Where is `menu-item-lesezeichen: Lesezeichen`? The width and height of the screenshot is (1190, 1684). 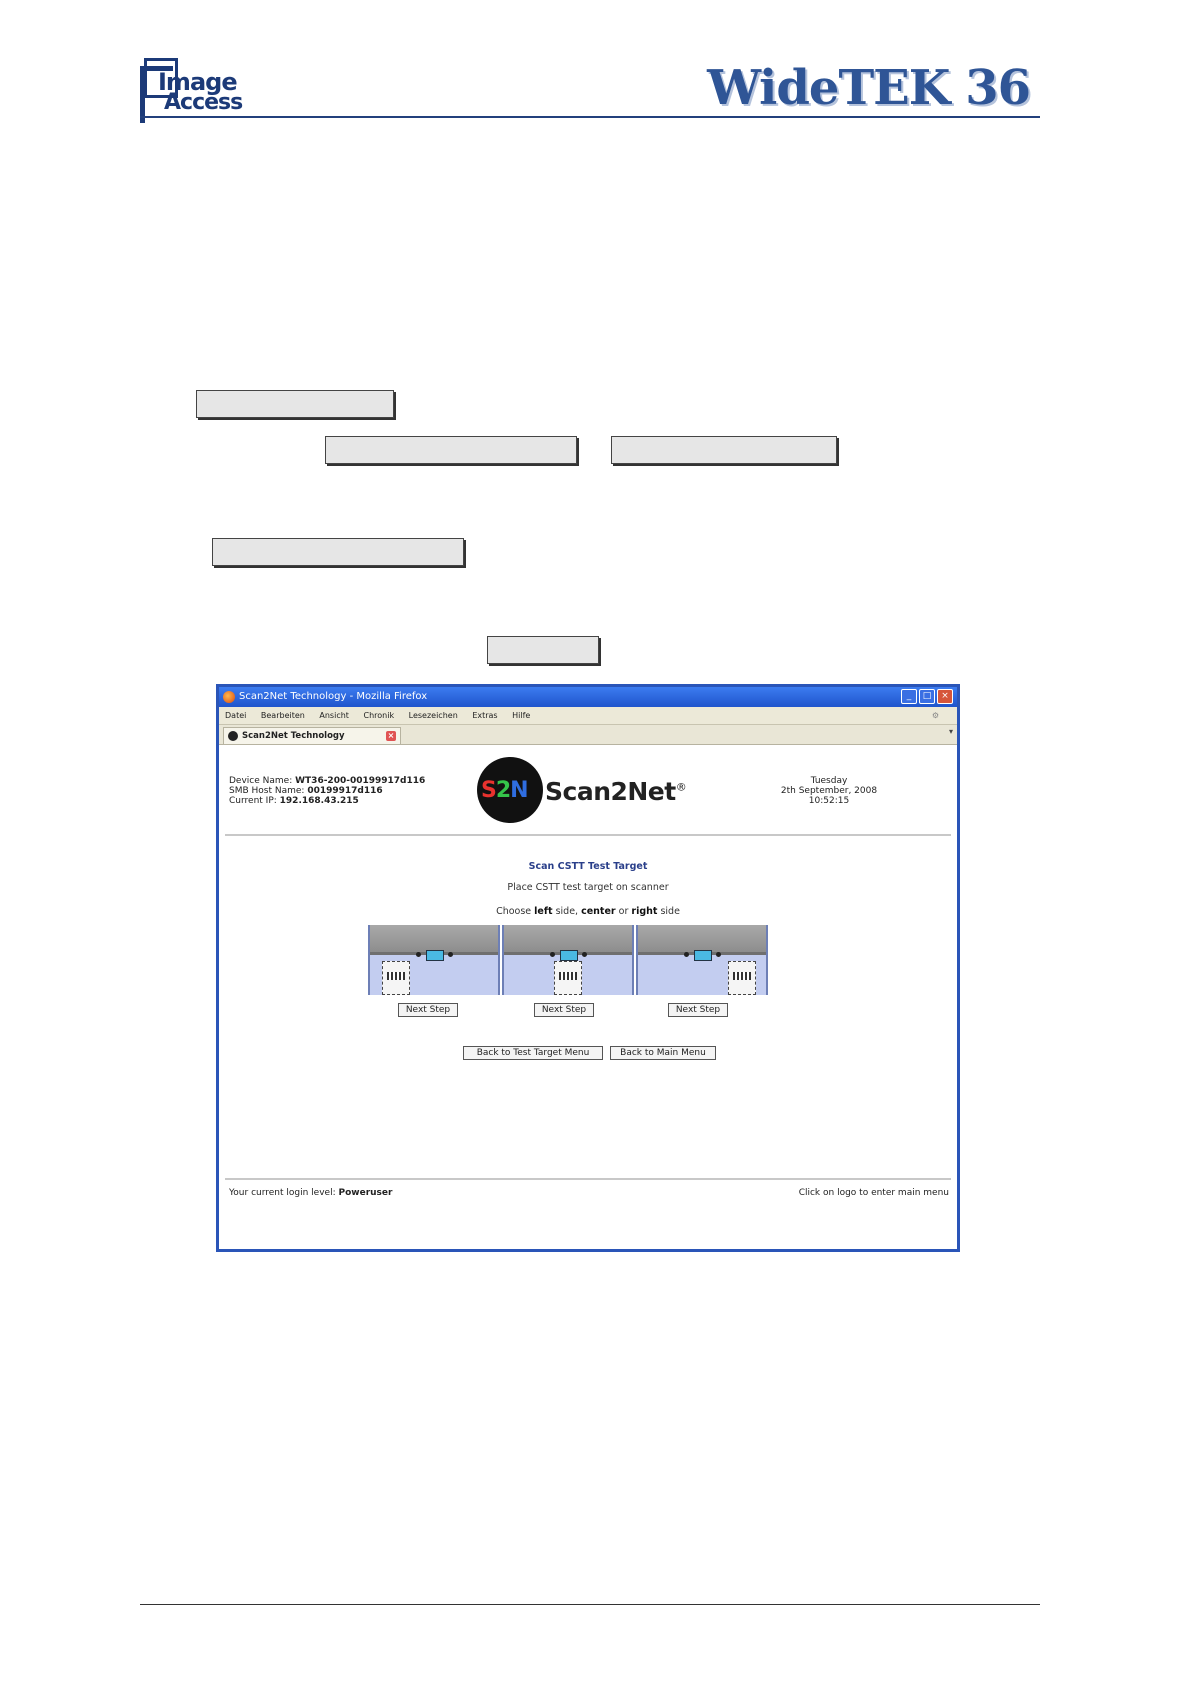
menu-item-lesezeichen: Lesezeichen is located at coordinates (433, 715).